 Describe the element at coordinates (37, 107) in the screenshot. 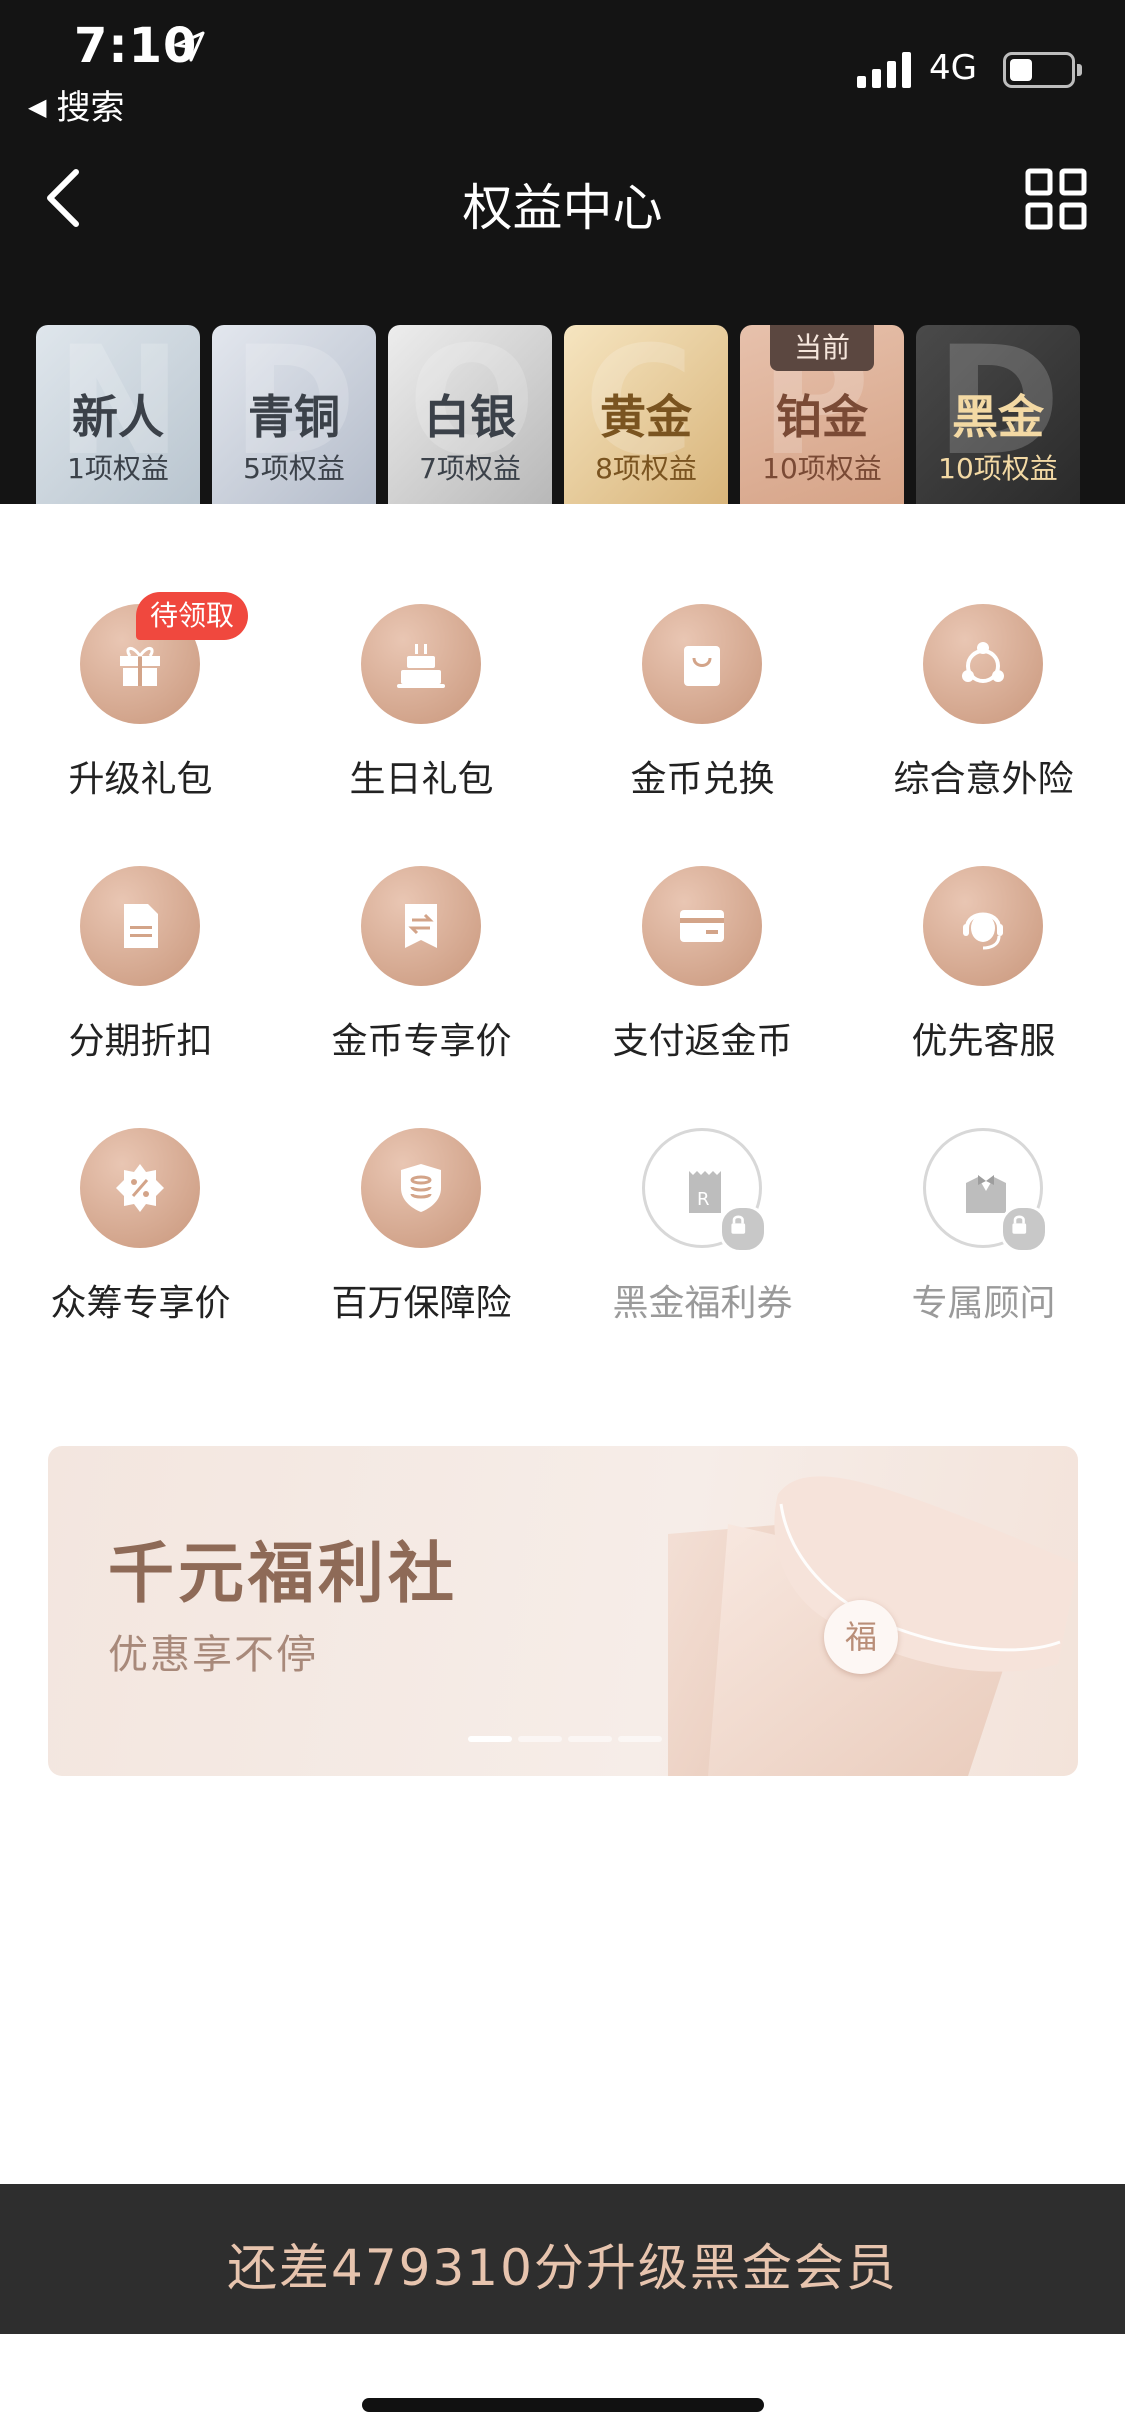

I see `back-triangle-icon: ◀` at that location.